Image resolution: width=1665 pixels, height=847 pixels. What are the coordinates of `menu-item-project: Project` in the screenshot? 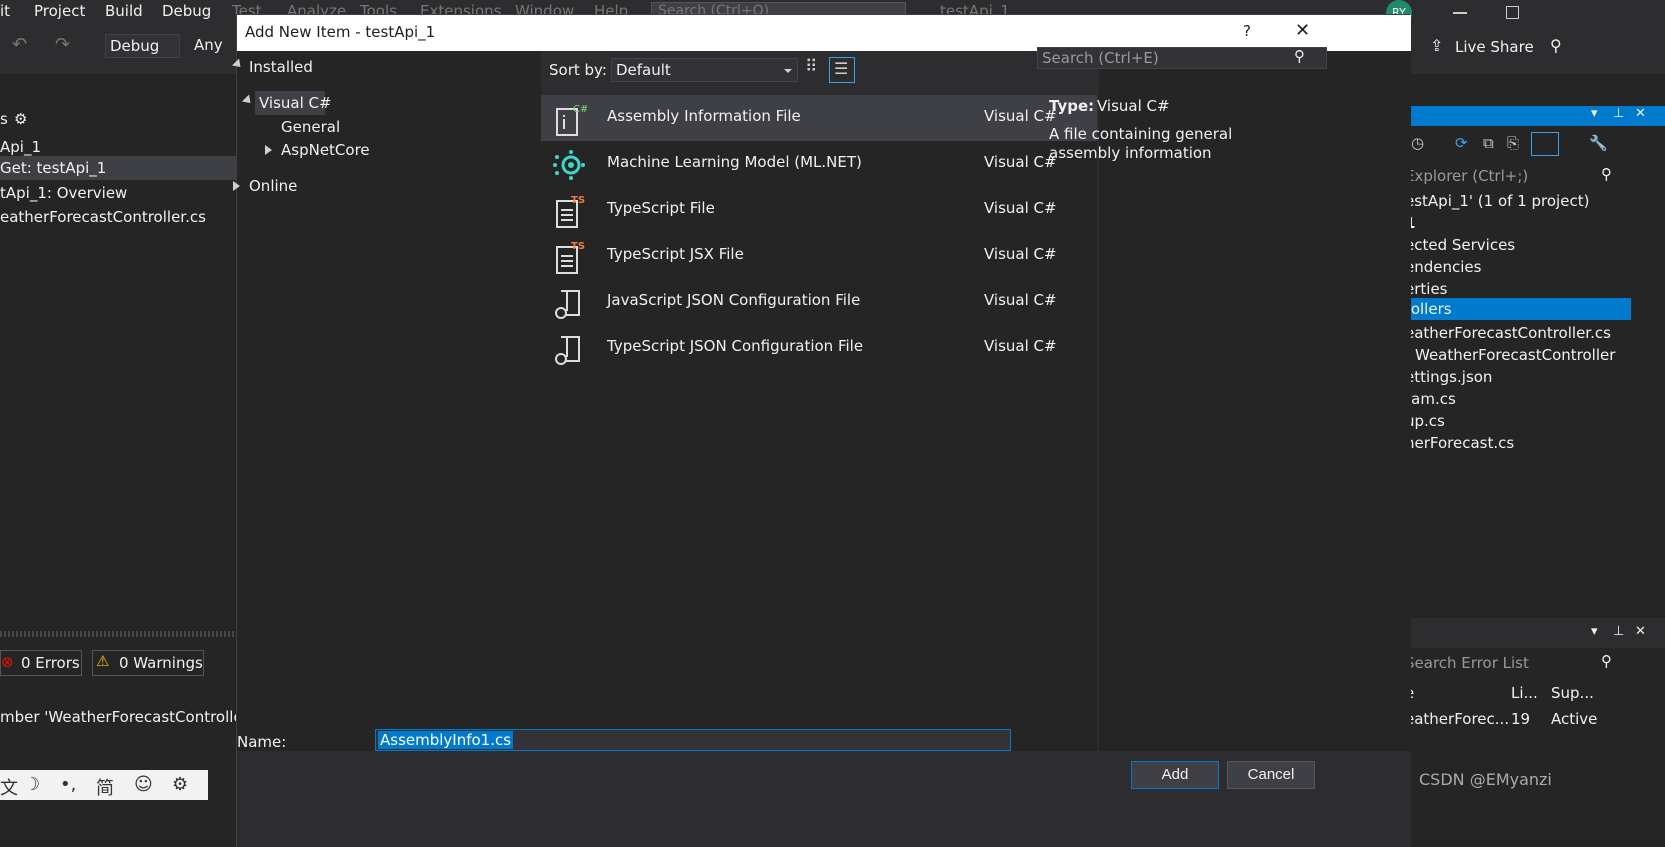 It's located at (59, 11).